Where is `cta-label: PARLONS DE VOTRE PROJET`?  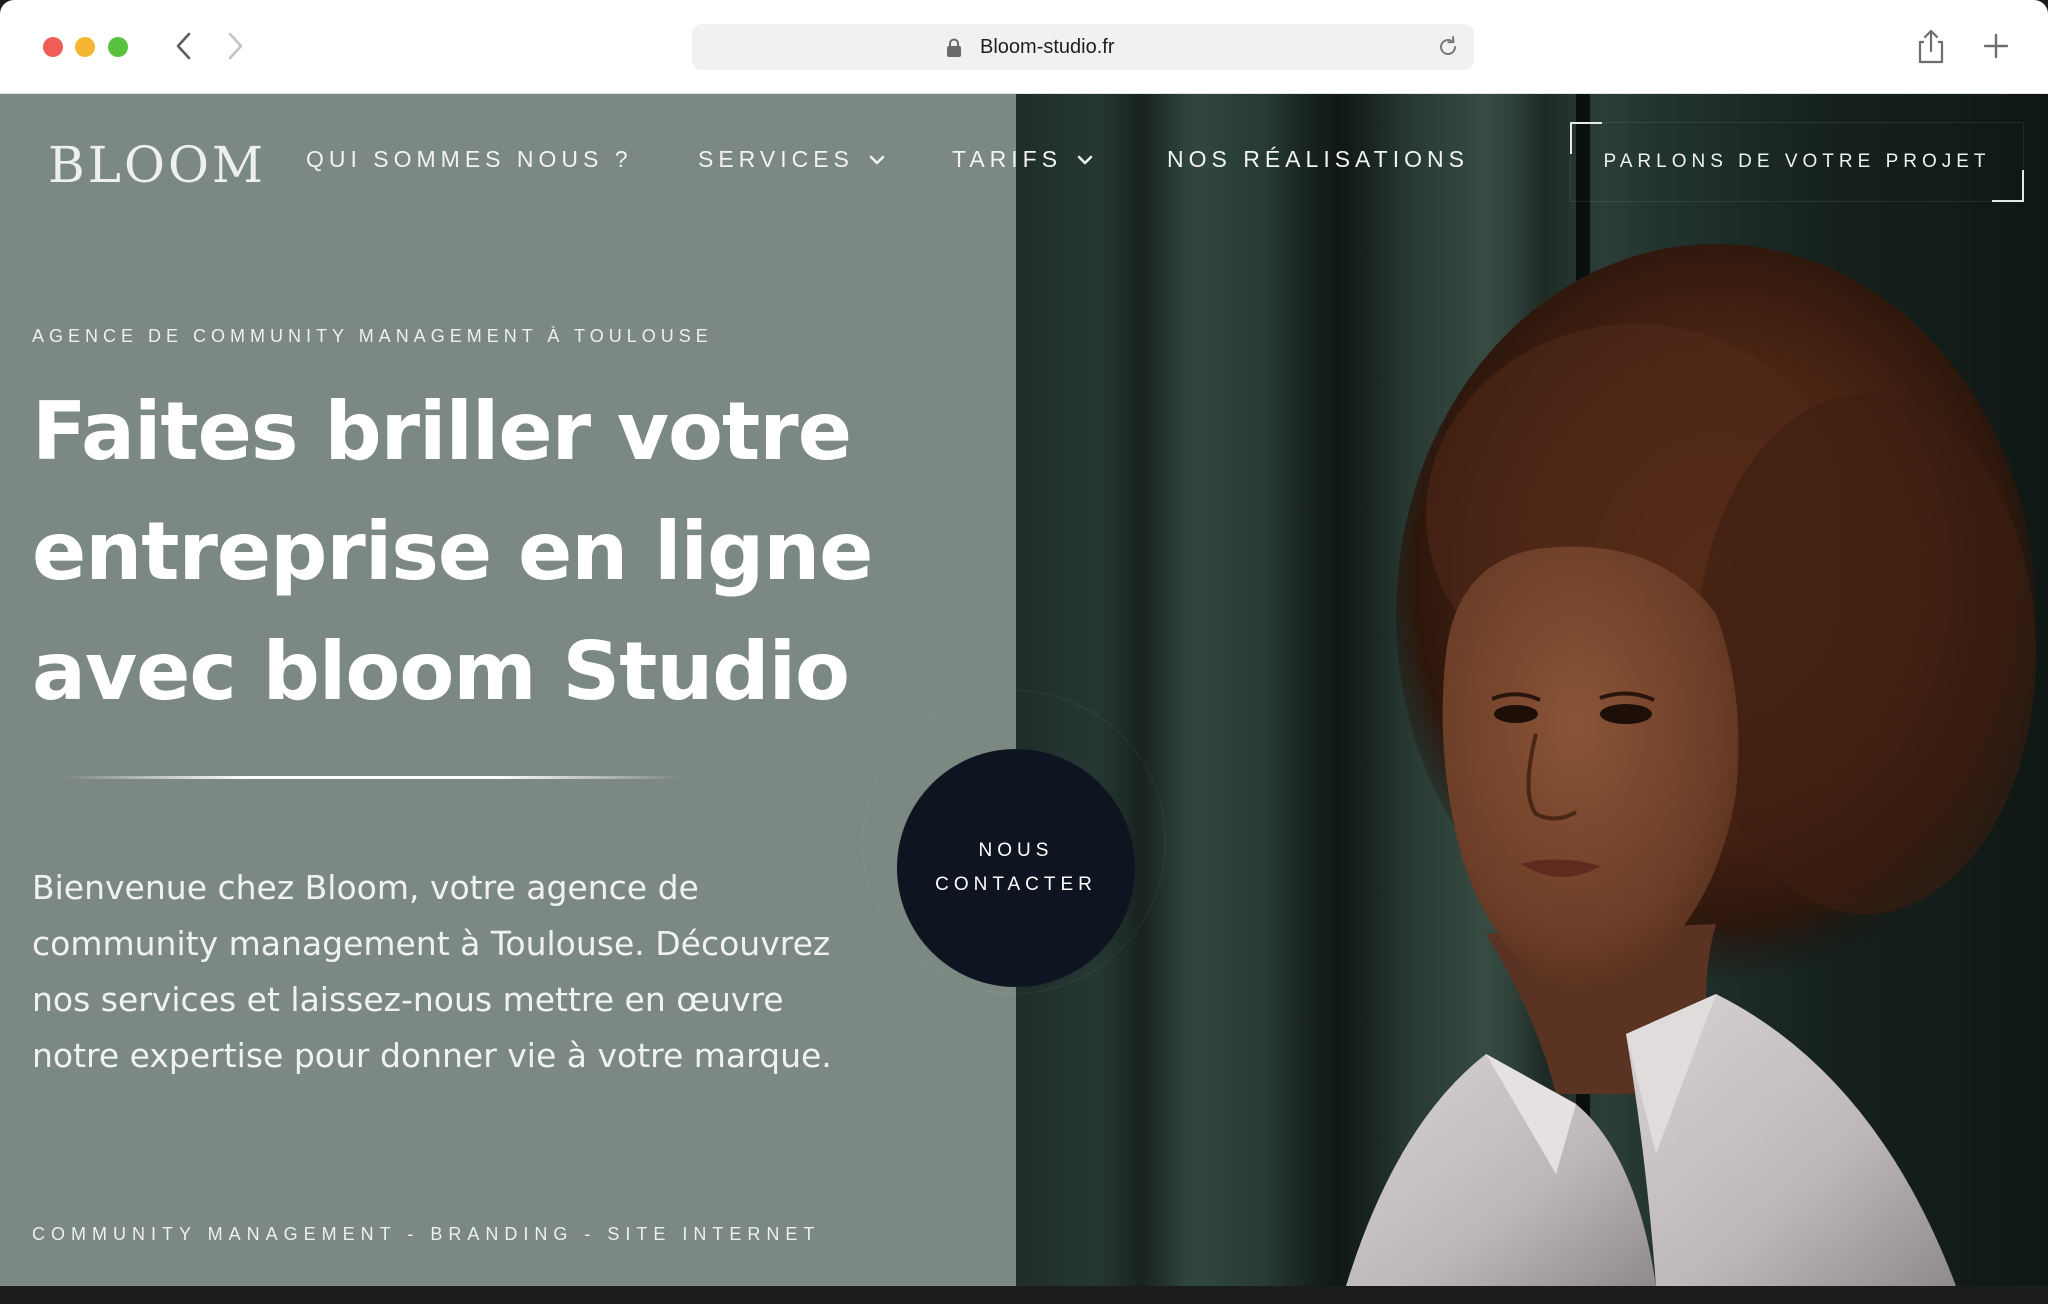 cta-label: PARLONS DE VOTRE PROJET is located at coordinates (1797, 161).